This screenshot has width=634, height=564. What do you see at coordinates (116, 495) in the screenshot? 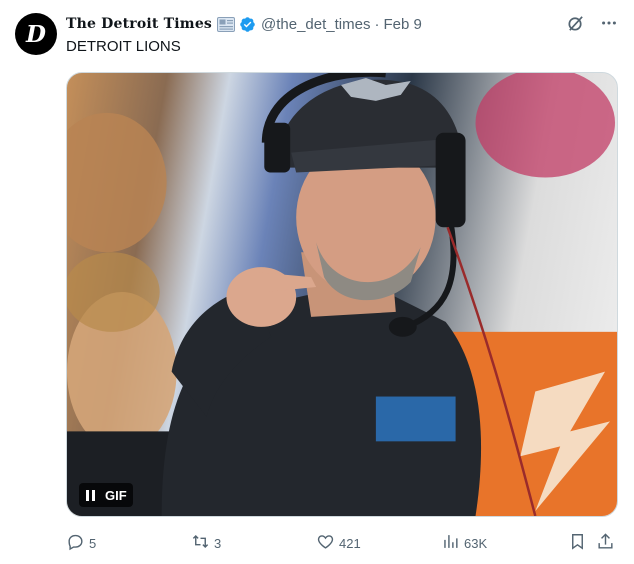
I see `gif-label: GIF` at bounding box center [116, 495].